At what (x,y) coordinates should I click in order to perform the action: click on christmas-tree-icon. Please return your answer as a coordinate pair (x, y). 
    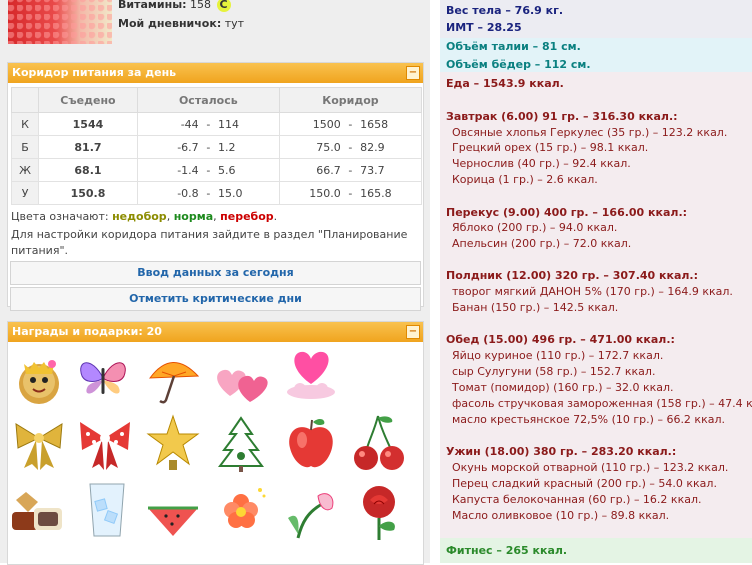
    Looking at the image, I should click on (241, 443).